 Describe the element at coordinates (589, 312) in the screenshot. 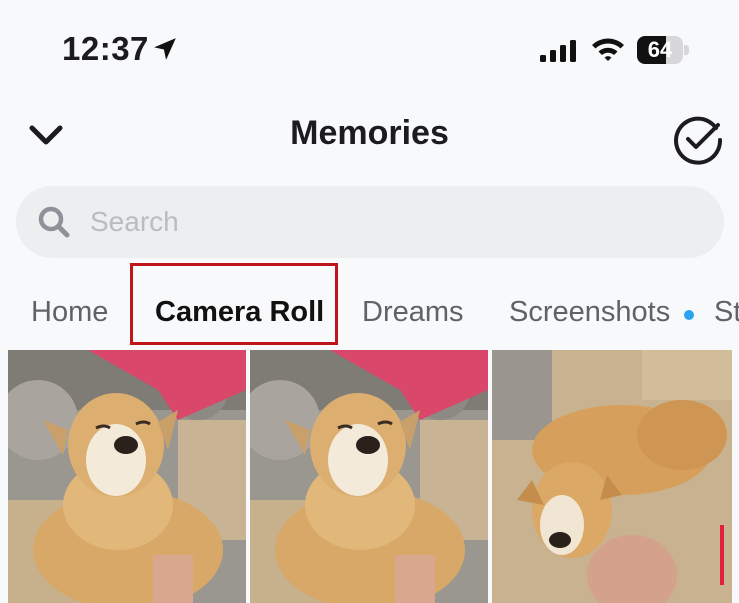

I see `tab-screenshots: Screenshots` at that location.